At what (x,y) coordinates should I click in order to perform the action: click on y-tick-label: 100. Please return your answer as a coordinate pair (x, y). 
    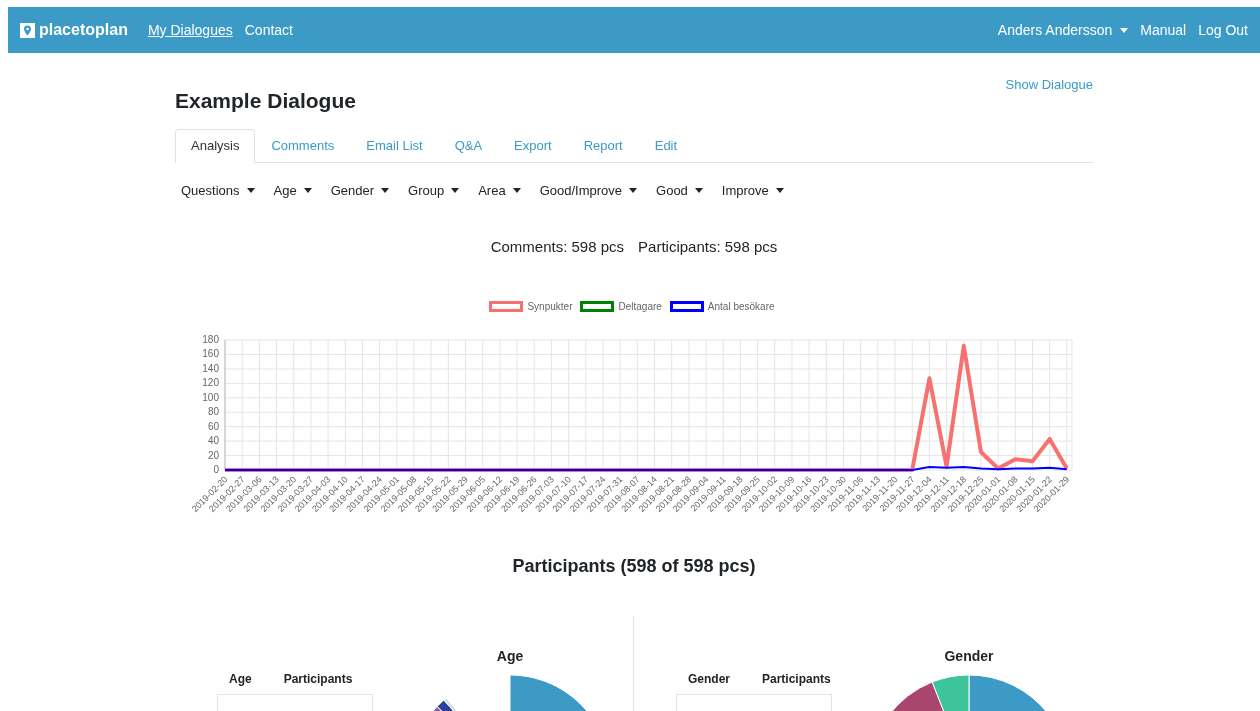
    Looking at the image, I should click on (210, 397).